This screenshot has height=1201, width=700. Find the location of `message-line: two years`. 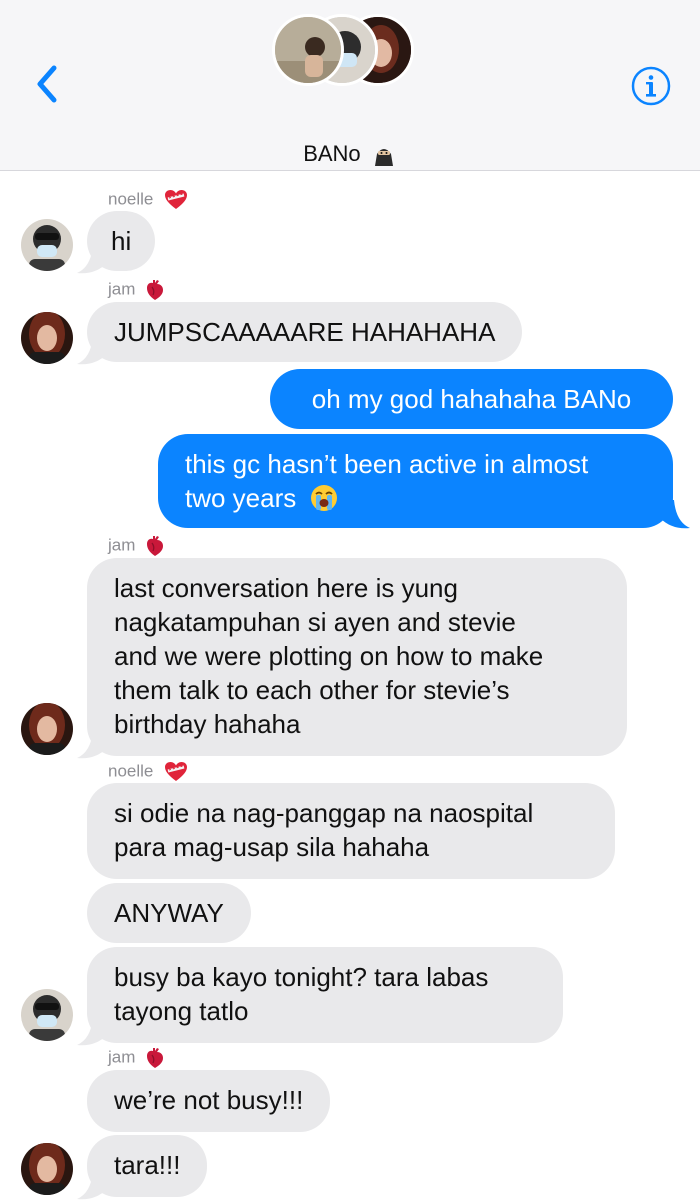

message-line: two years is located at coordinates (415, 498).